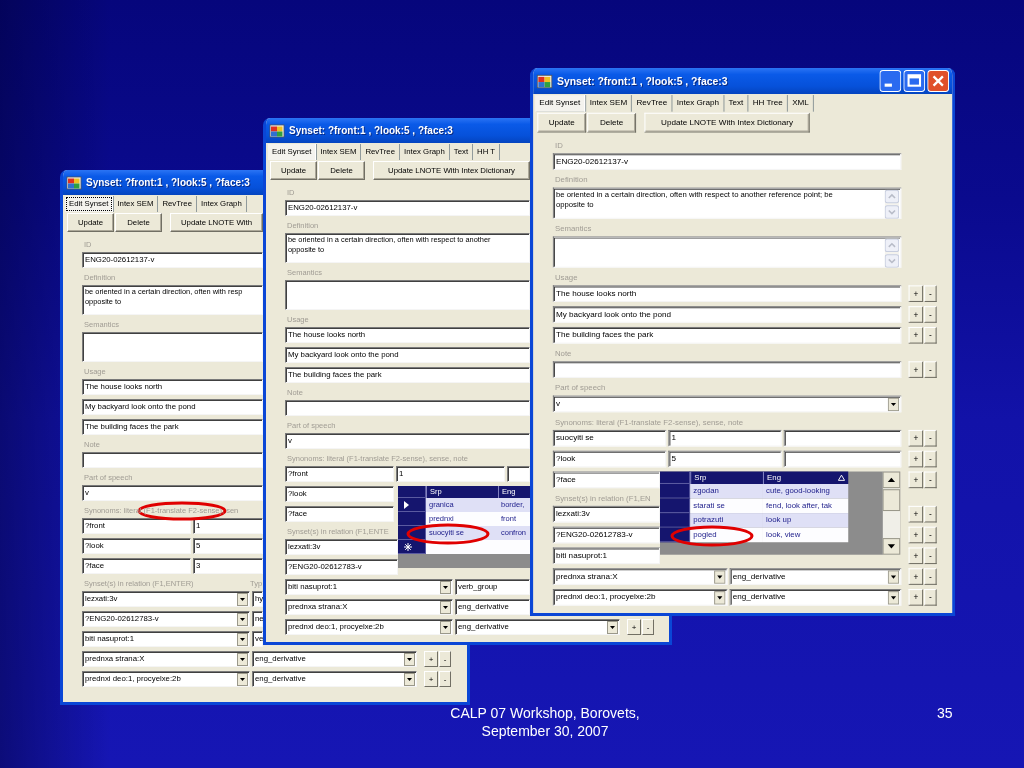 This screenshot has height=768, width=1024. What do you see at coordinates (606, 480) in the screenshot?
I see `text-field: ?face` at bounding box center [606, 480].